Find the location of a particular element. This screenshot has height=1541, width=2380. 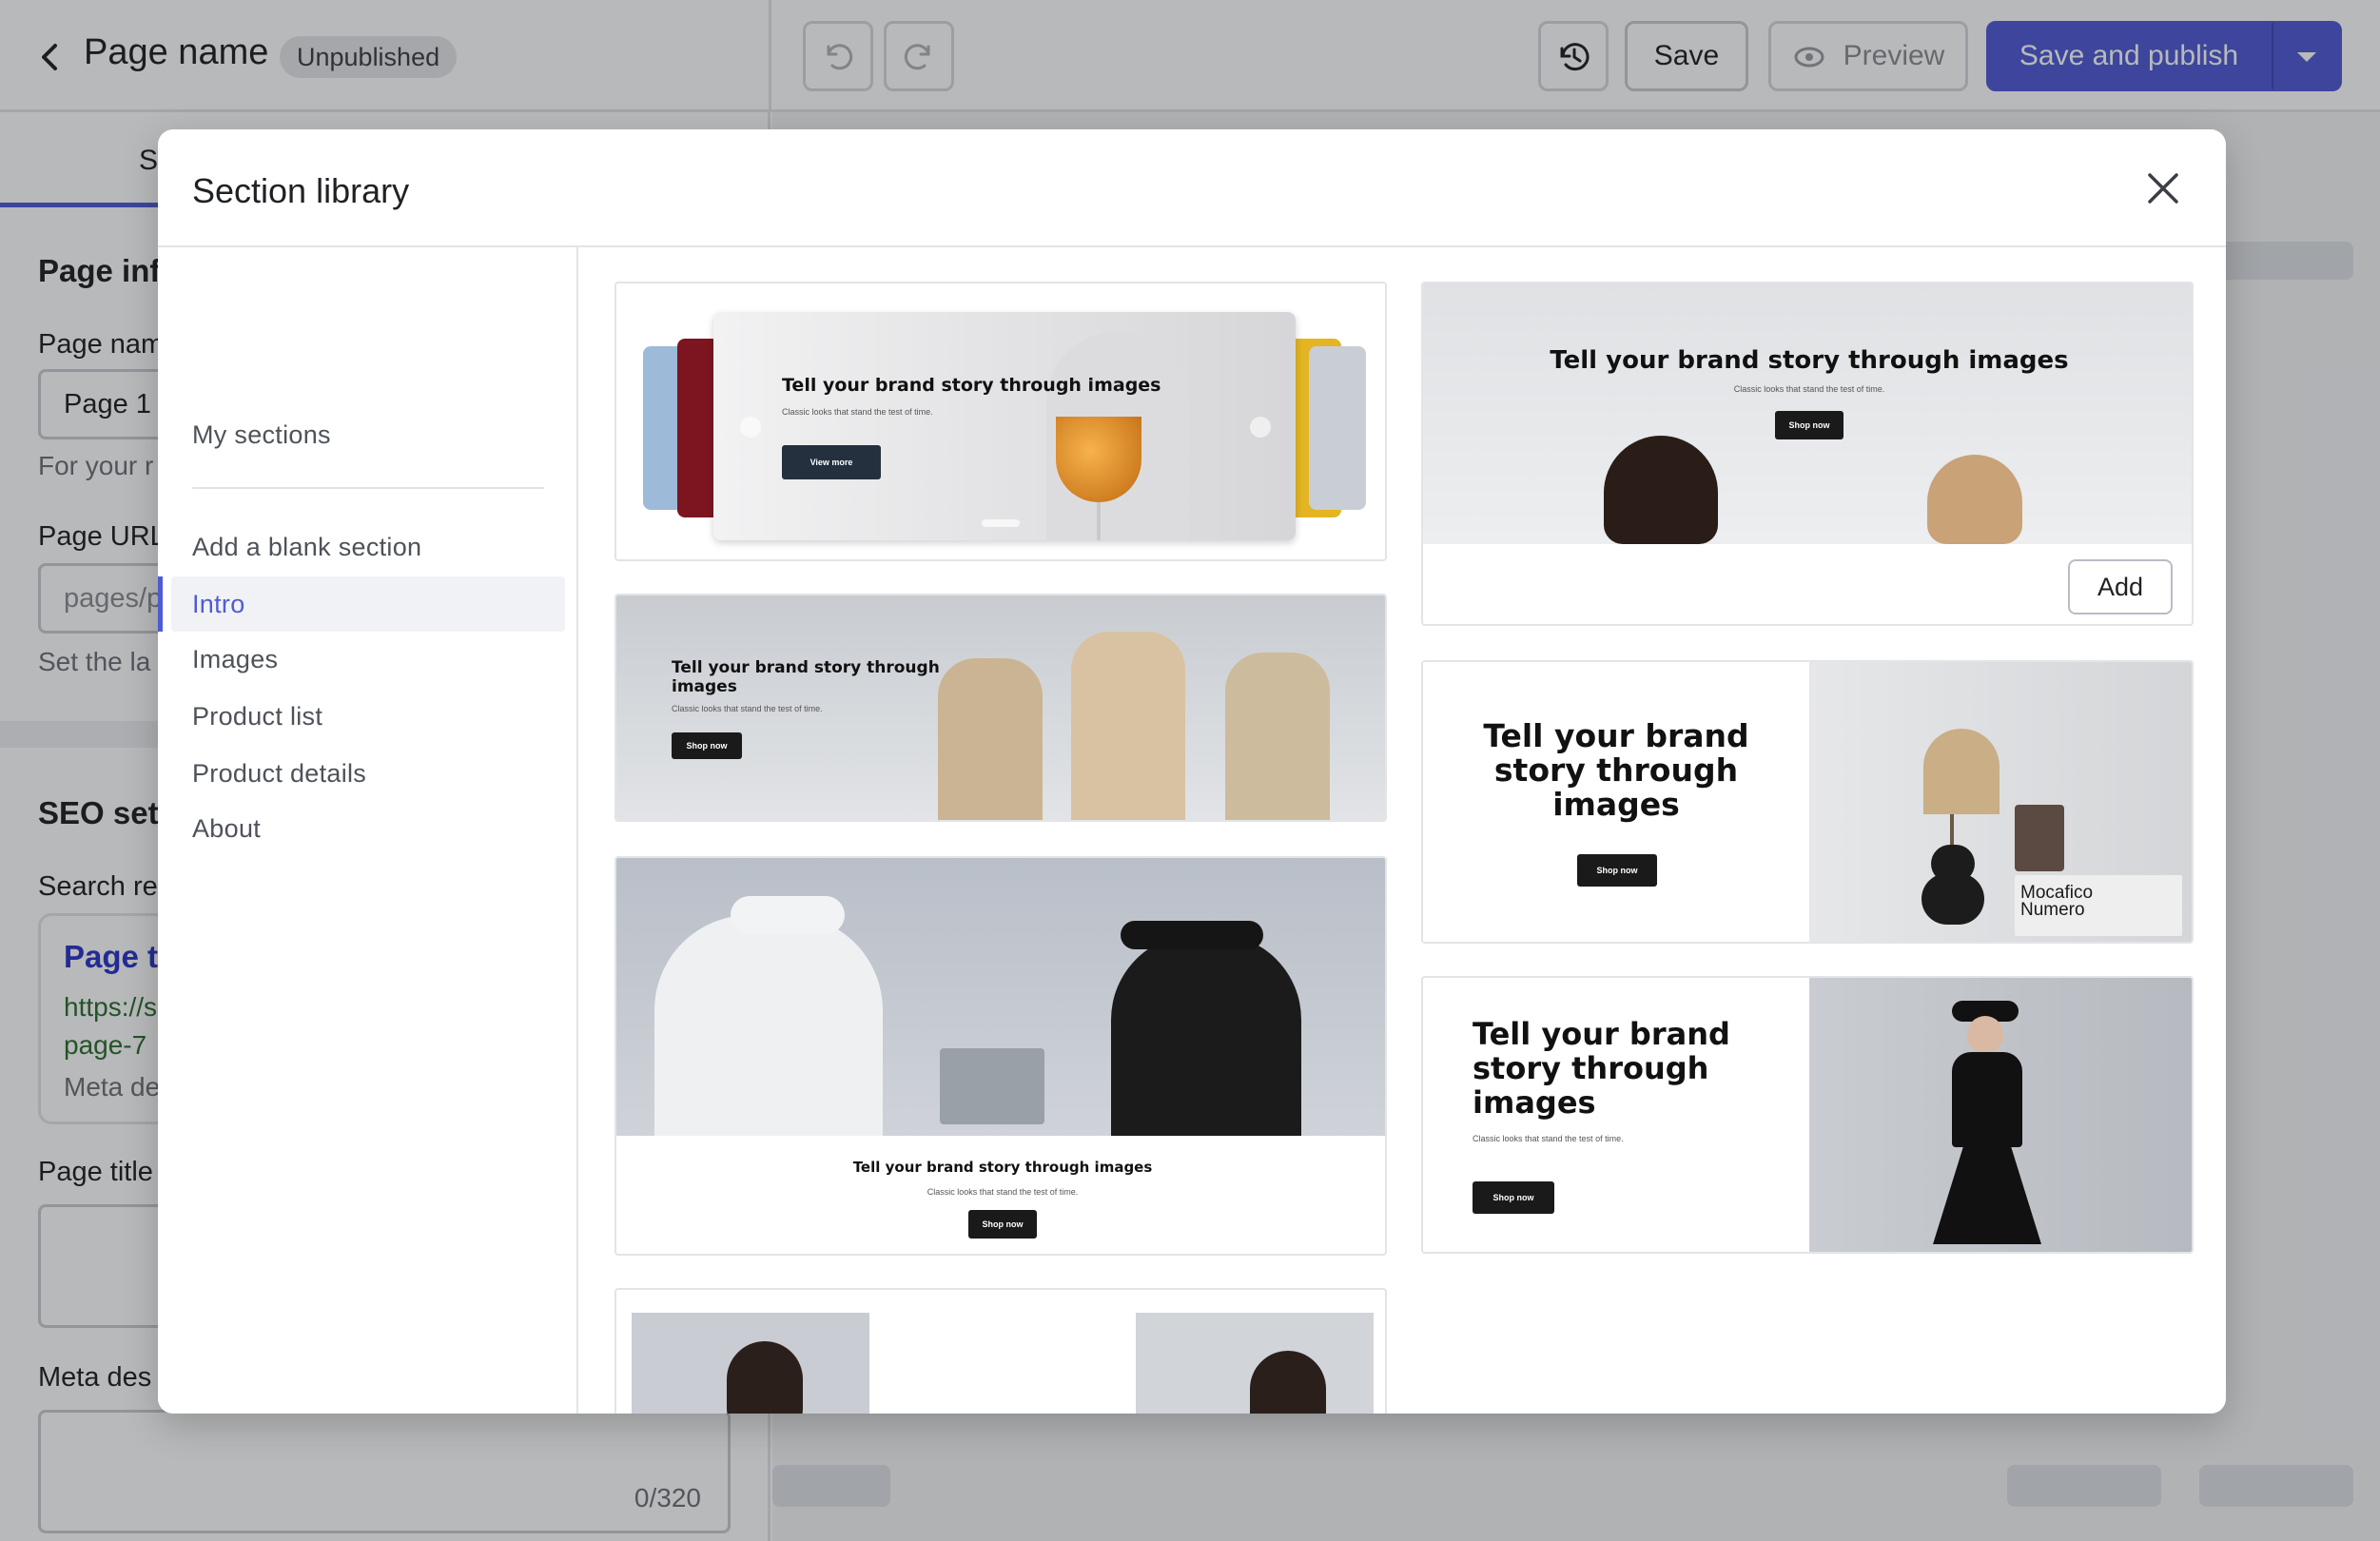

white-hat-image is located at coordinates (788, 915).